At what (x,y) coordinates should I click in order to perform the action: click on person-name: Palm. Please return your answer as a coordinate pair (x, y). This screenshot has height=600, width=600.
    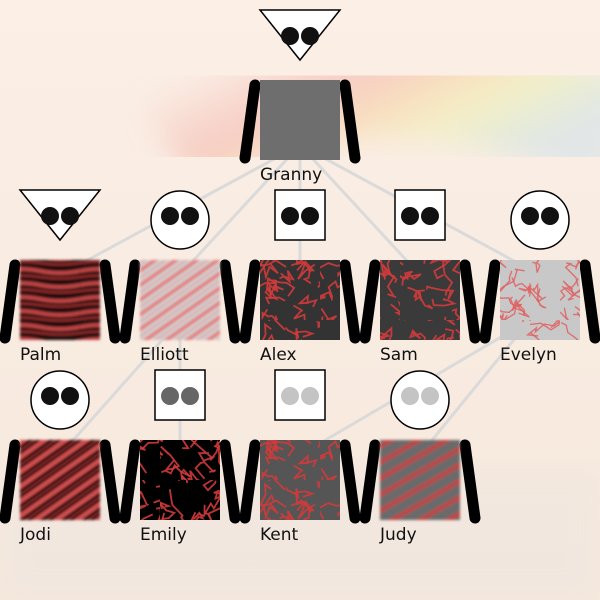
    Looking at the image, I should click on (40, 355).